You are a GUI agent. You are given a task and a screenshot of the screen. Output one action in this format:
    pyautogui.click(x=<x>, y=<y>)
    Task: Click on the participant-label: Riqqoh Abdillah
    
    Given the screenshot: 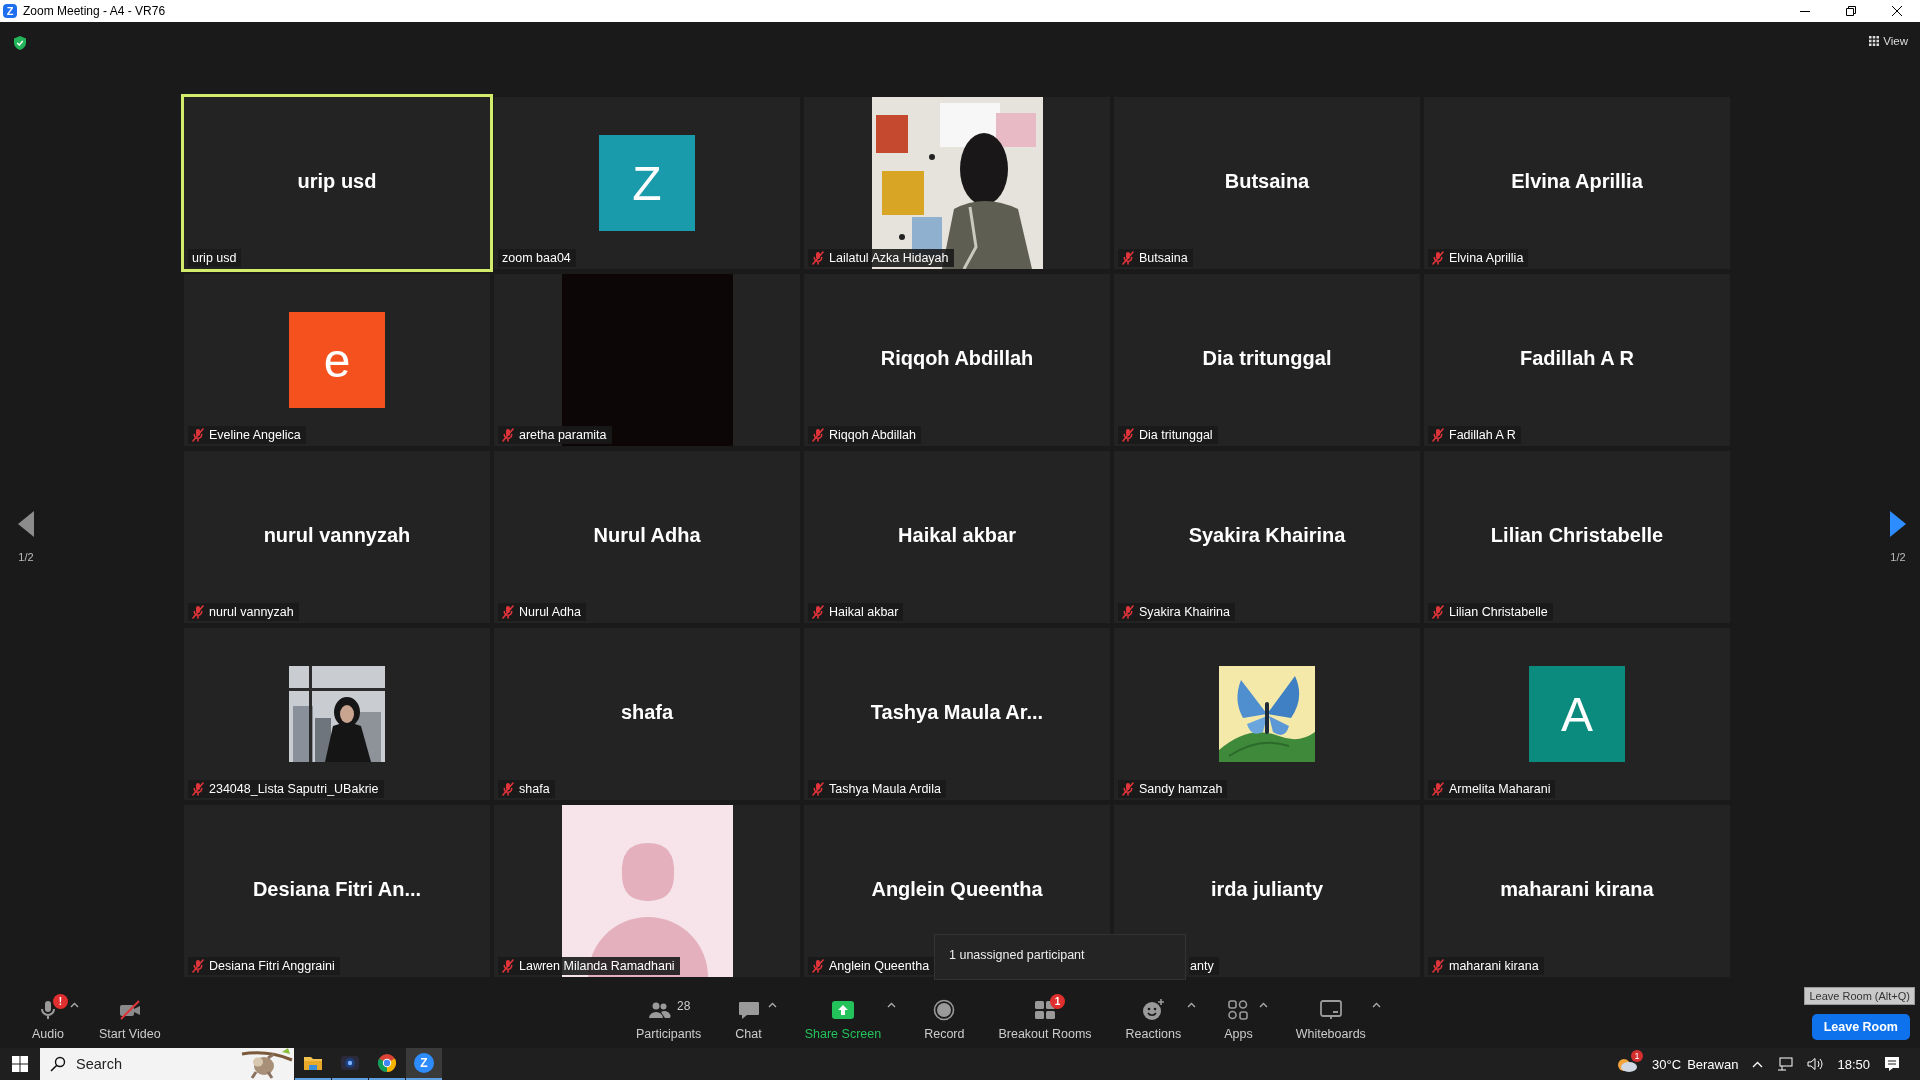 What is the action you would take?
    pyautogui.click(x=872, y=435)
    